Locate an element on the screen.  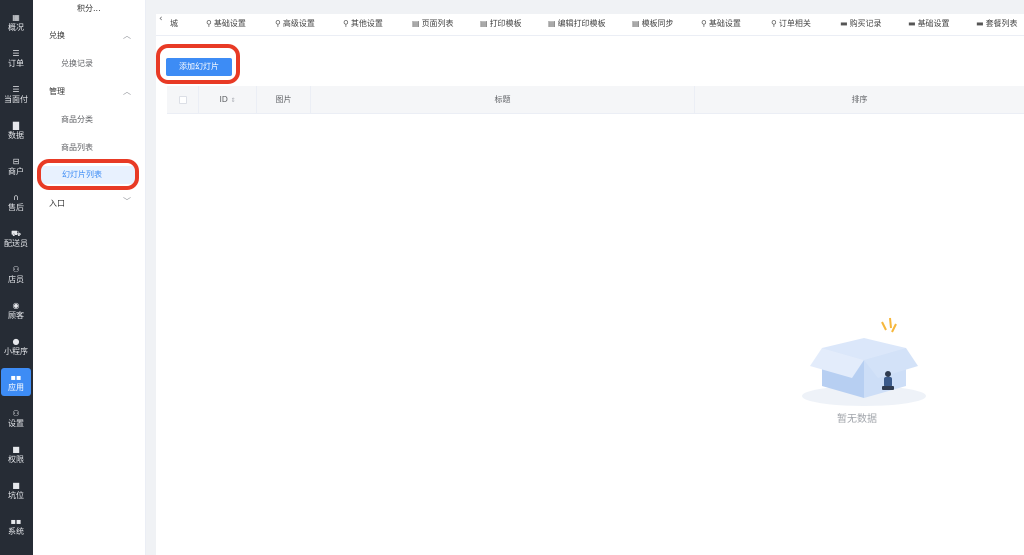
column-title: 标题 is located at coordinates (503, 100).